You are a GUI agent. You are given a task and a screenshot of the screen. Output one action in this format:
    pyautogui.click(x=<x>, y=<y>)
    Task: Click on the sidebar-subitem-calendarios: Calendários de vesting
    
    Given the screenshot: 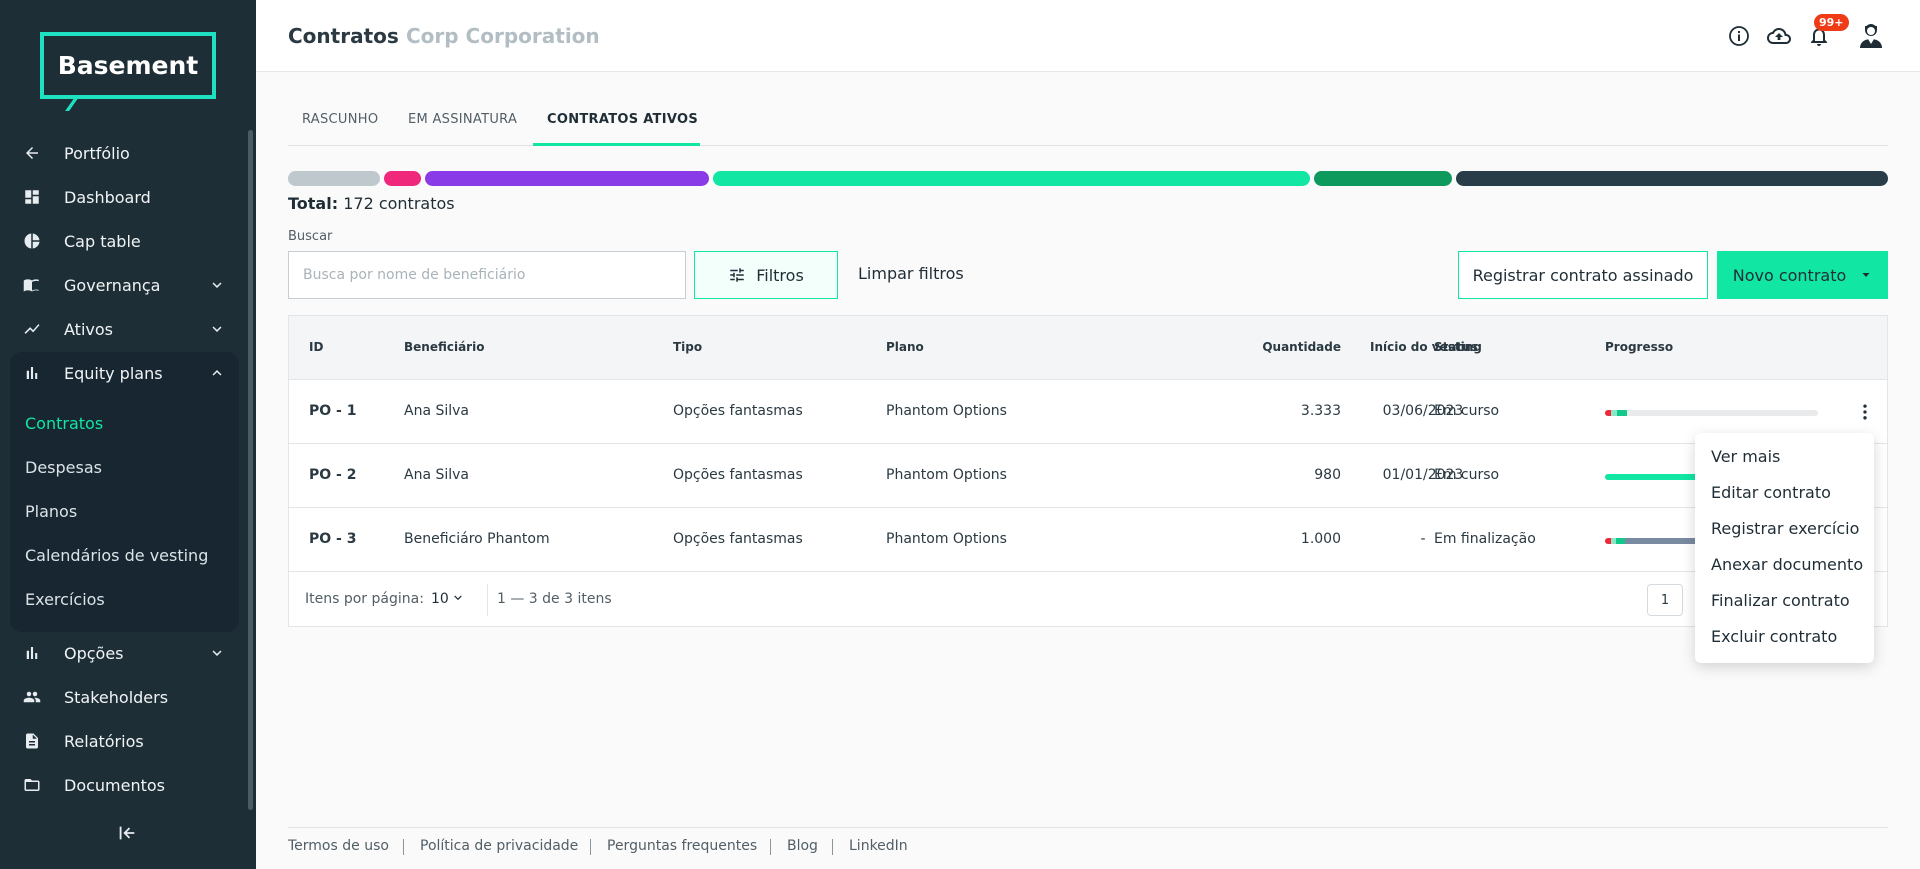 What is the action you would take?
    pyautogui.click(x=116, y=555)
    